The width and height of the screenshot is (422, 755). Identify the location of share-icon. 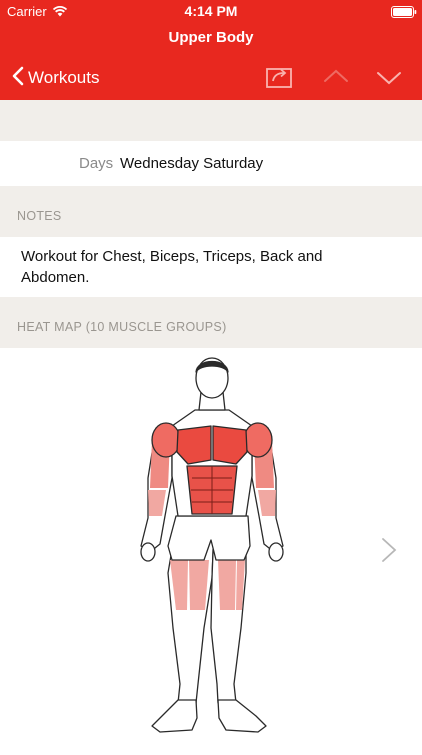
(279, 79).